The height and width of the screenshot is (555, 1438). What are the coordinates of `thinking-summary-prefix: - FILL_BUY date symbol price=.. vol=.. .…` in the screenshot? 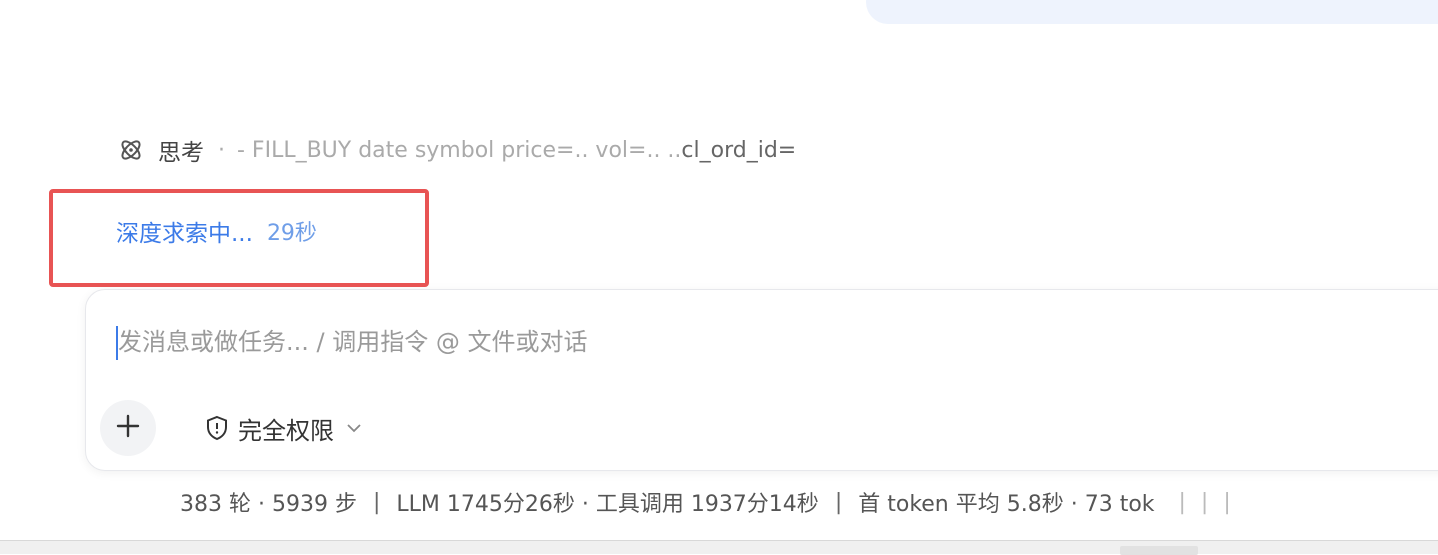 It's located at (459, 150).